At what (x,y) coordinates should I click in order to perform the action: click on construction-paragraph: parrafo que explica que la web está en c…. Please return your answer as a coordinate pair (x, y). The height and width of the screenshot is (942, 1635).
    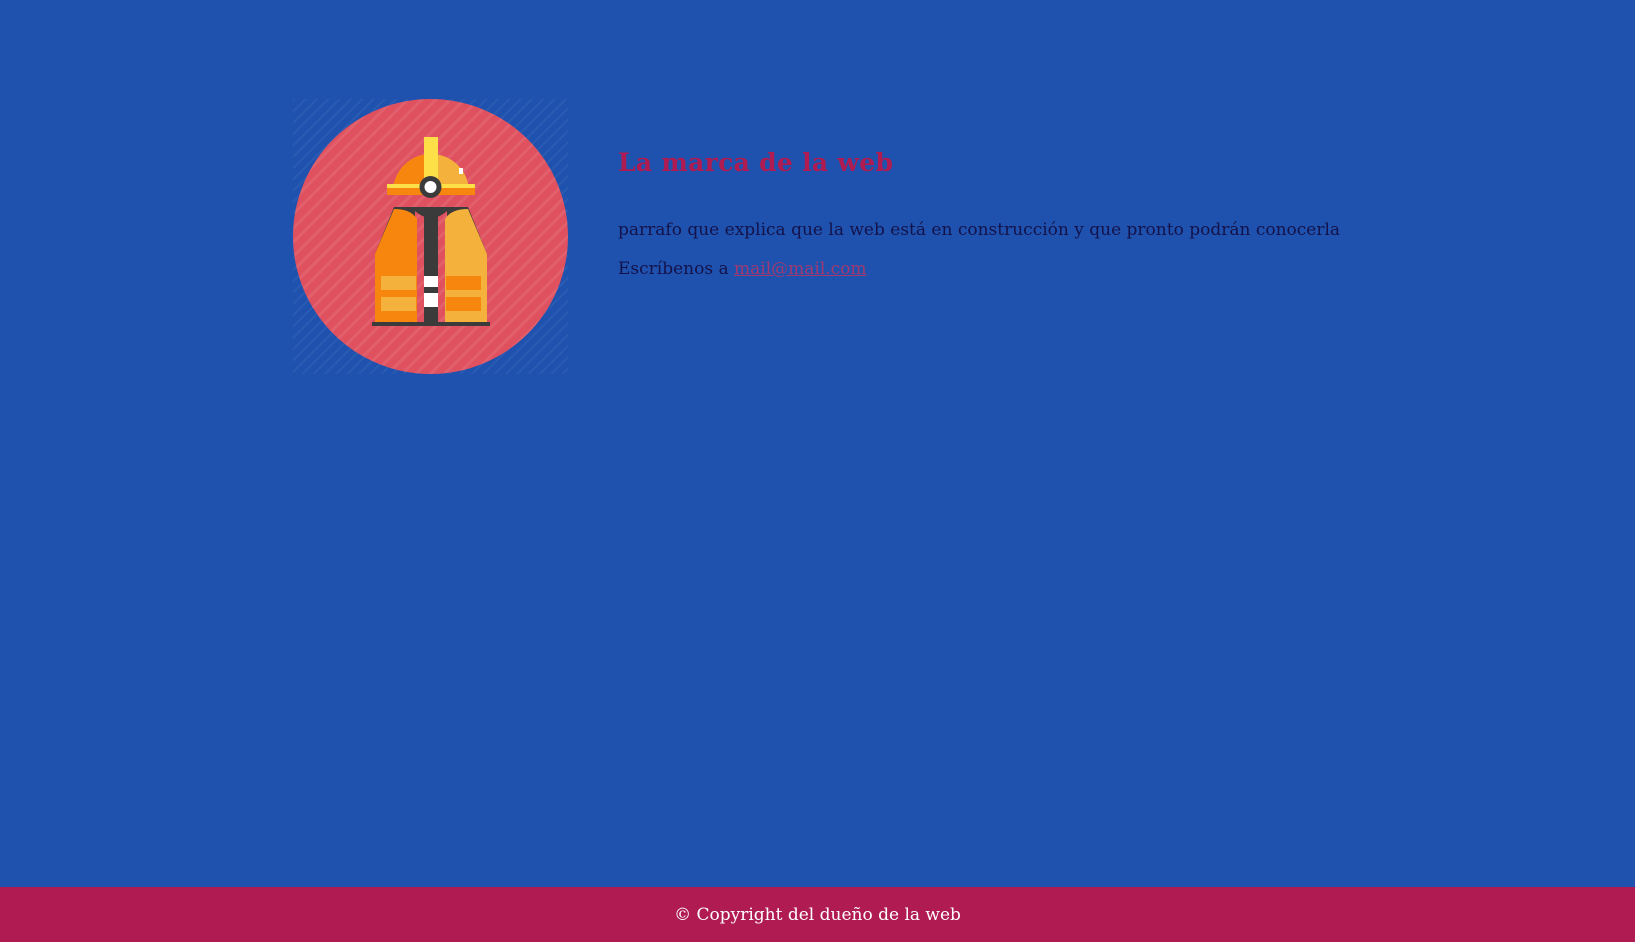
    Looking at the image, I should click on (979, 230).